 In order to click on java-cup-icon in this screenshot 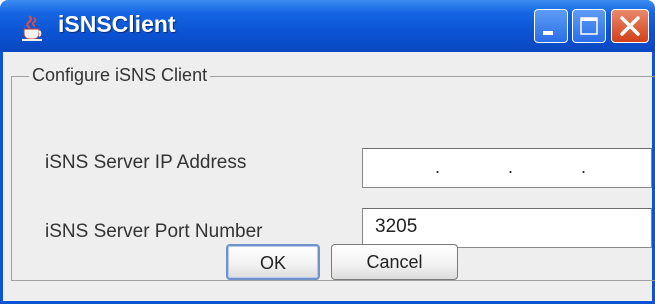, I will do `click(33, 27)`.